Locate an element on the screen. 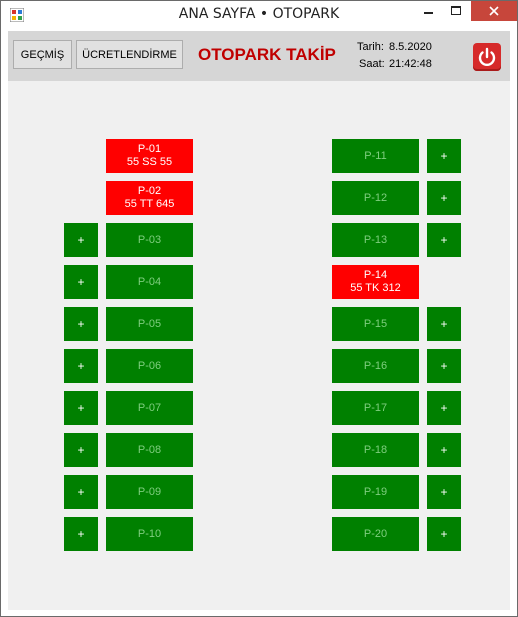  parking-slot-p-19: P-19 is located at coordinates (375, 492).